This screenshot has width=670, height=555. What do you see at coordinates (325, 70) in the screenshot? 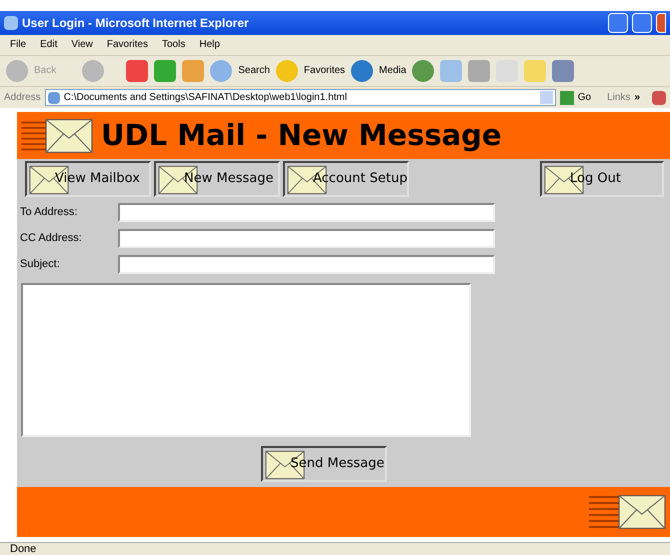
I see `favorites-button: Favorites` at bounding box center [325, 70].